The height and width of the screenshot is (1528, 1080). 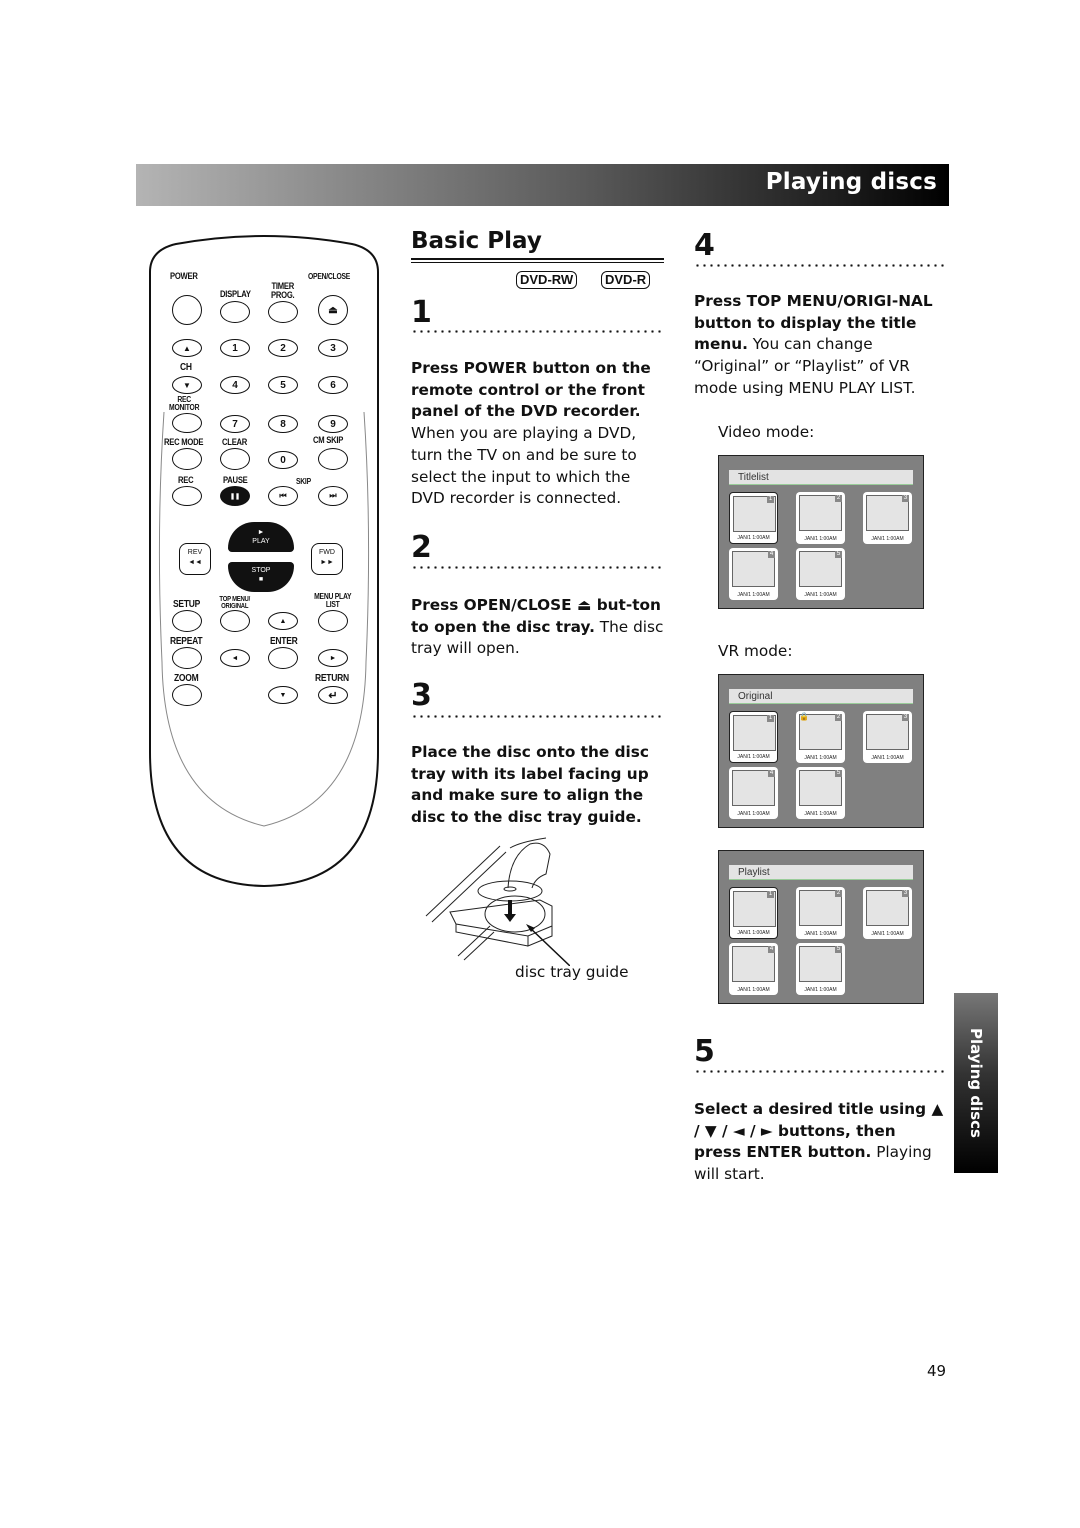 I want to click on section-header-bar: Playing discs, so click(x=542, y=185).